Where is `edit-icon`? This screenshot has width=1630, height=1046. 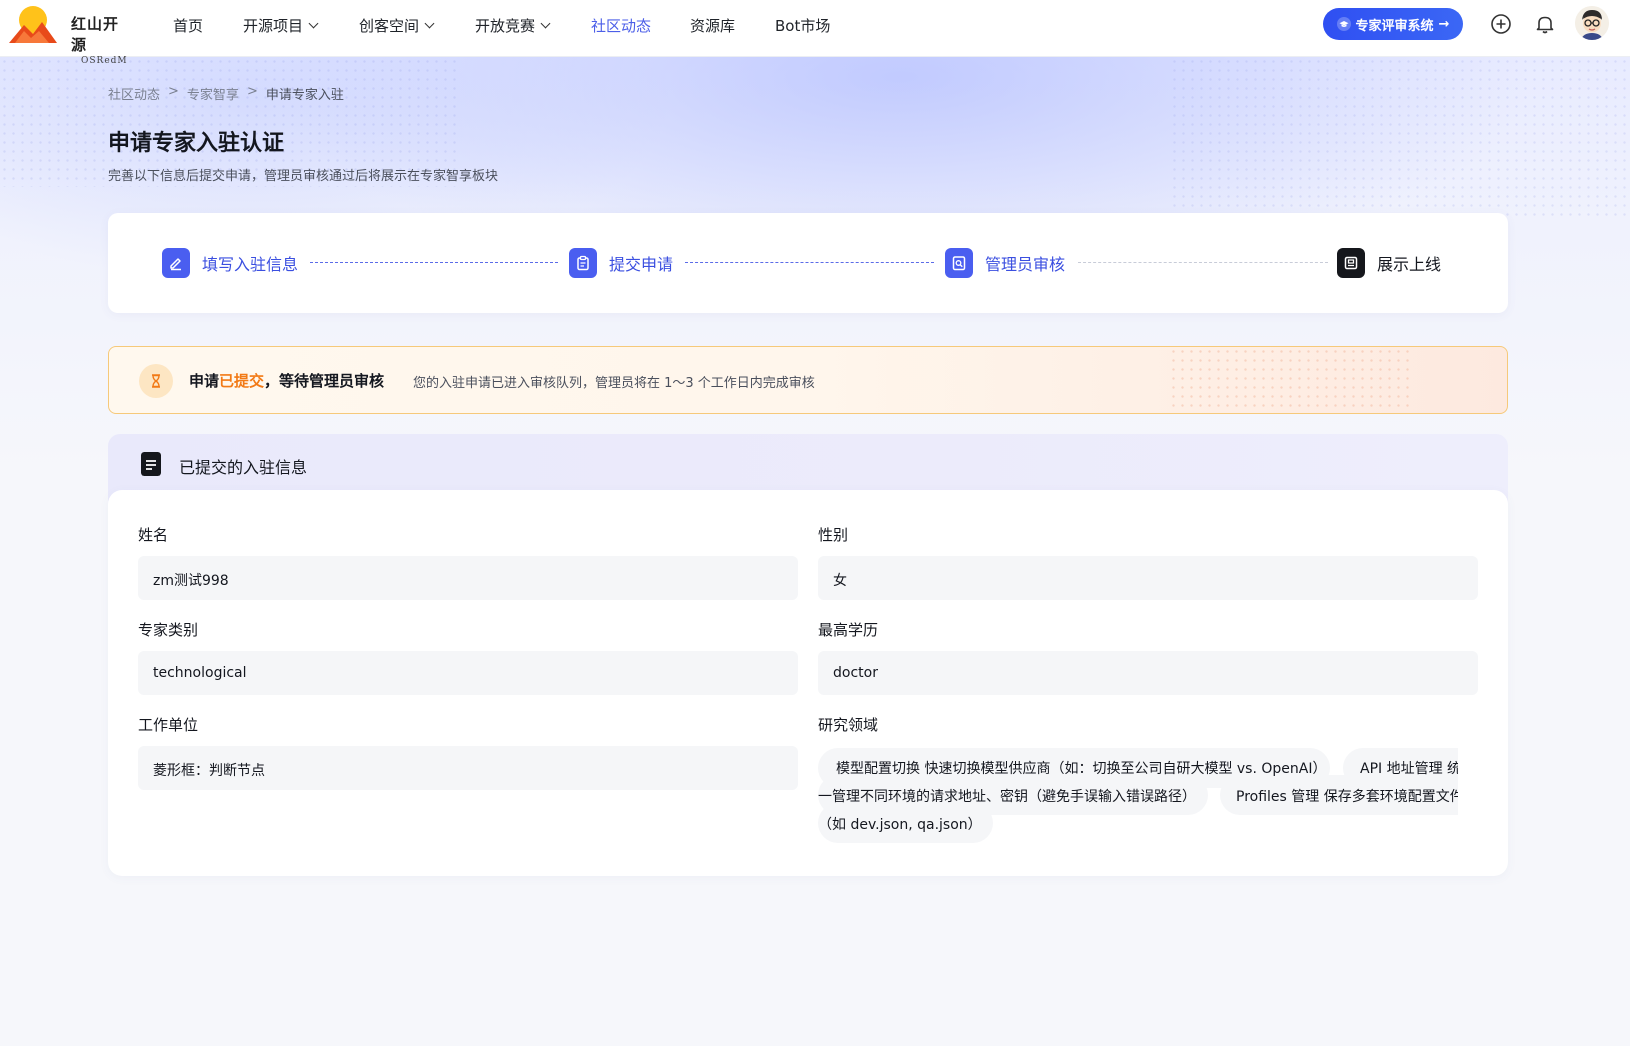 edit-icon is located at coordinates (175, 264).